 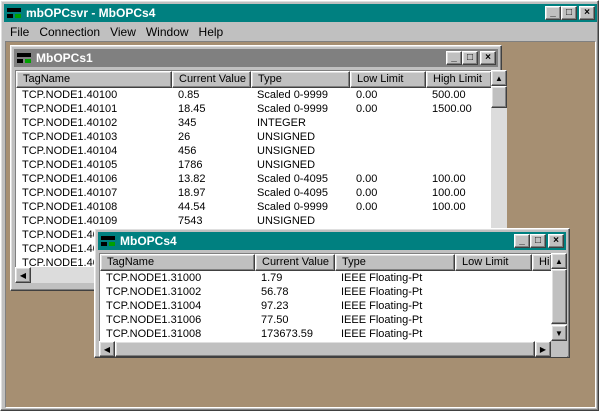 I want to click on child1-titlebar: MbOPCs1 _ □ ×, so click(x=256, y=58).